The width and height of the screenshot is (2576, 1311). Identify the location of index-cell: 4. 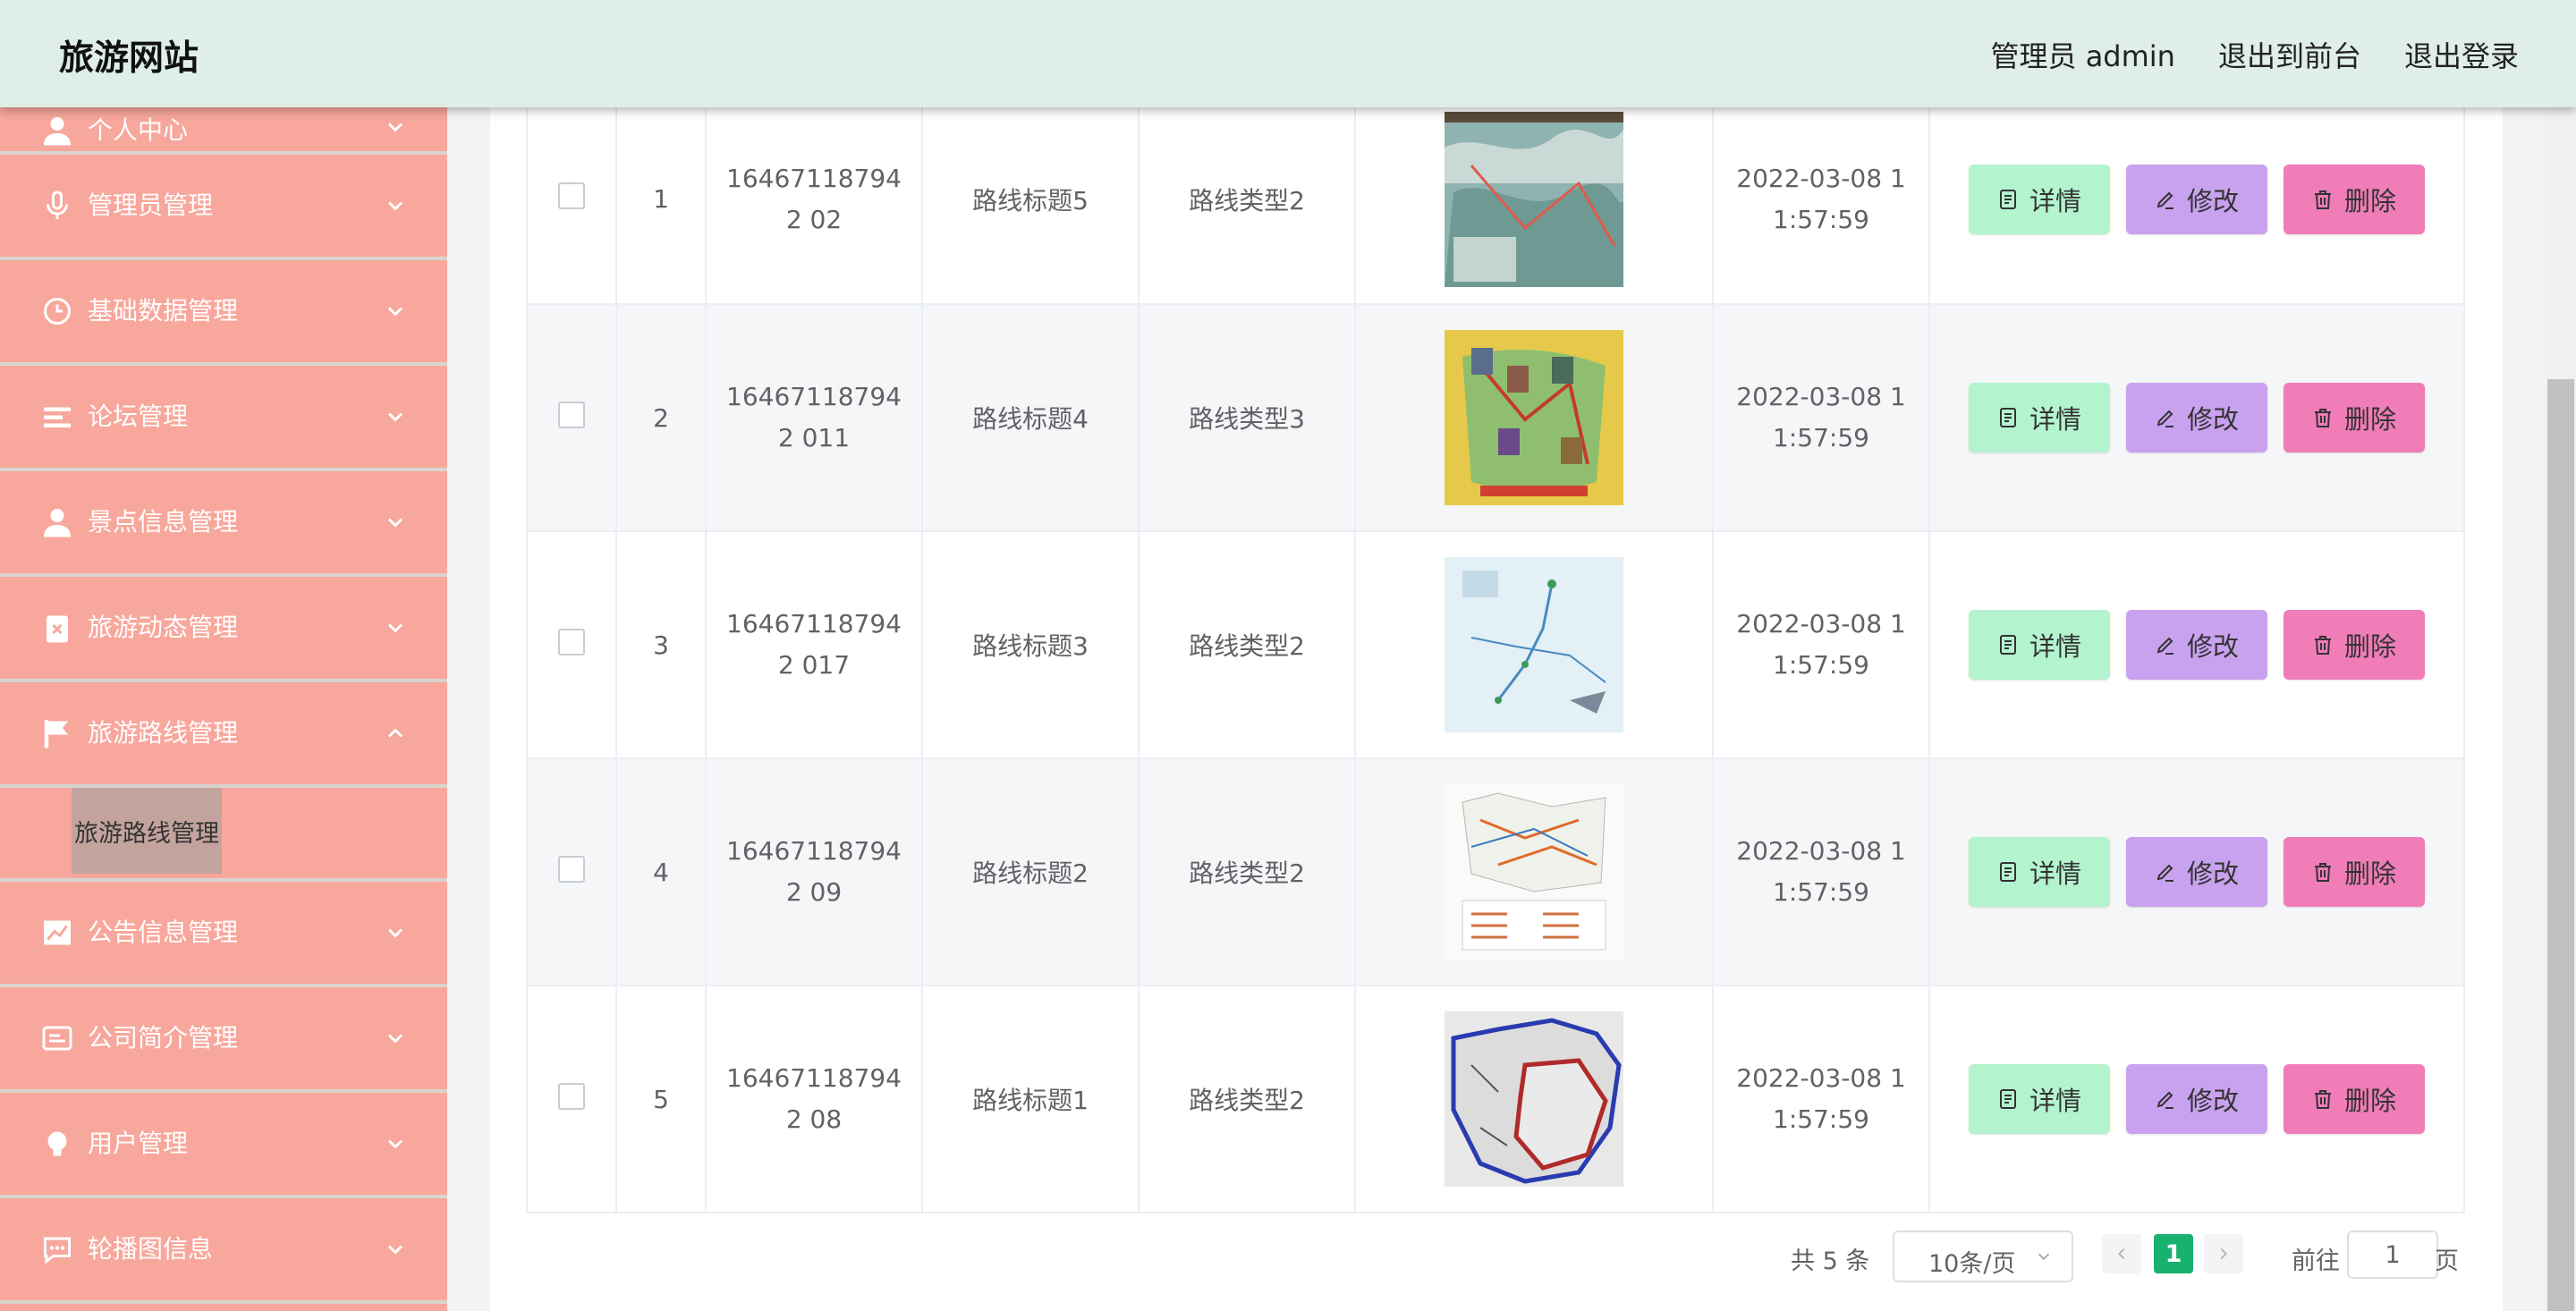
(661, 871).